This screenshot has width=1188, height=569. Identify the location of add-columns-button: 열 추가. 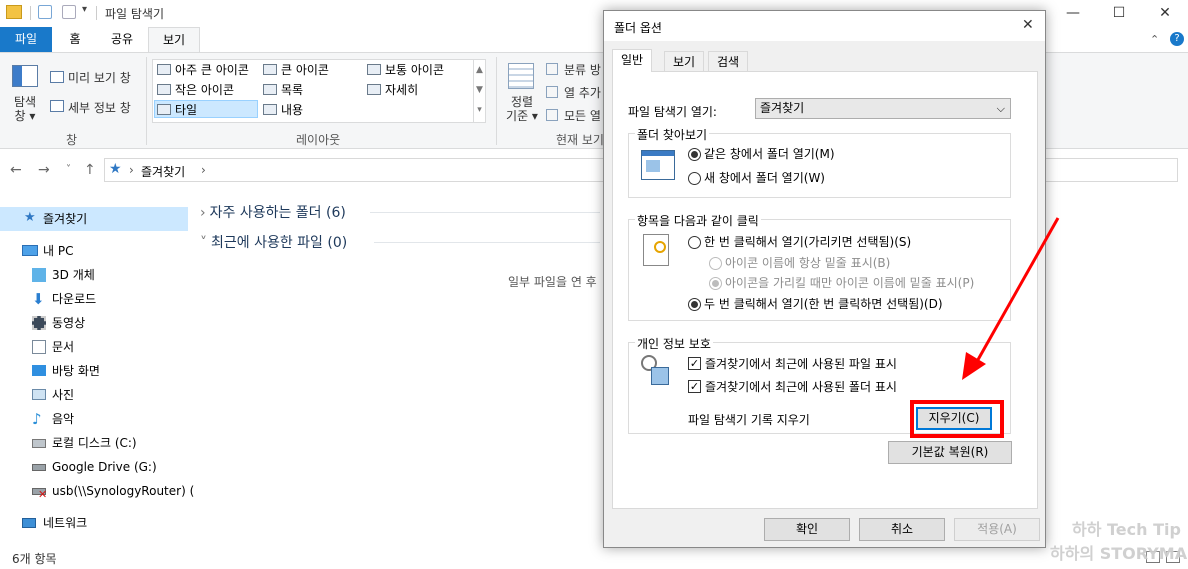
(582, 92).